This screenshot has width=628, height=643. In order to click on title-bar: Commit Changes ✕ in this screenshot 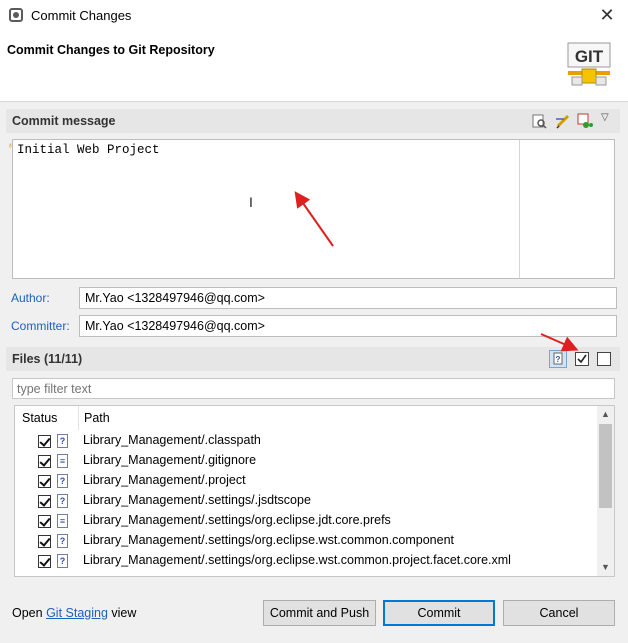, I will do `click(314, 15)`.